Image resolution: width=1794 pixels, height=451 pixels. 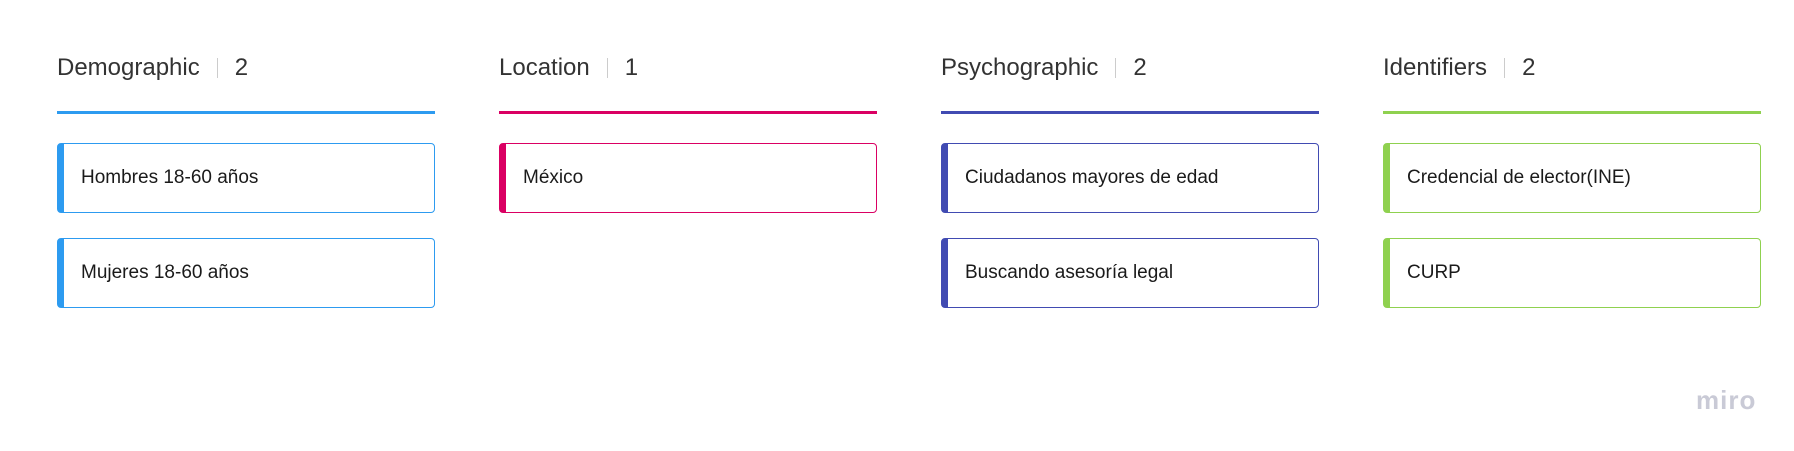 What do you see at coordinates (170, 177) in the screenshot?
I see `card-text: Hombres 18-60 años` at bounding box center [170, 177].